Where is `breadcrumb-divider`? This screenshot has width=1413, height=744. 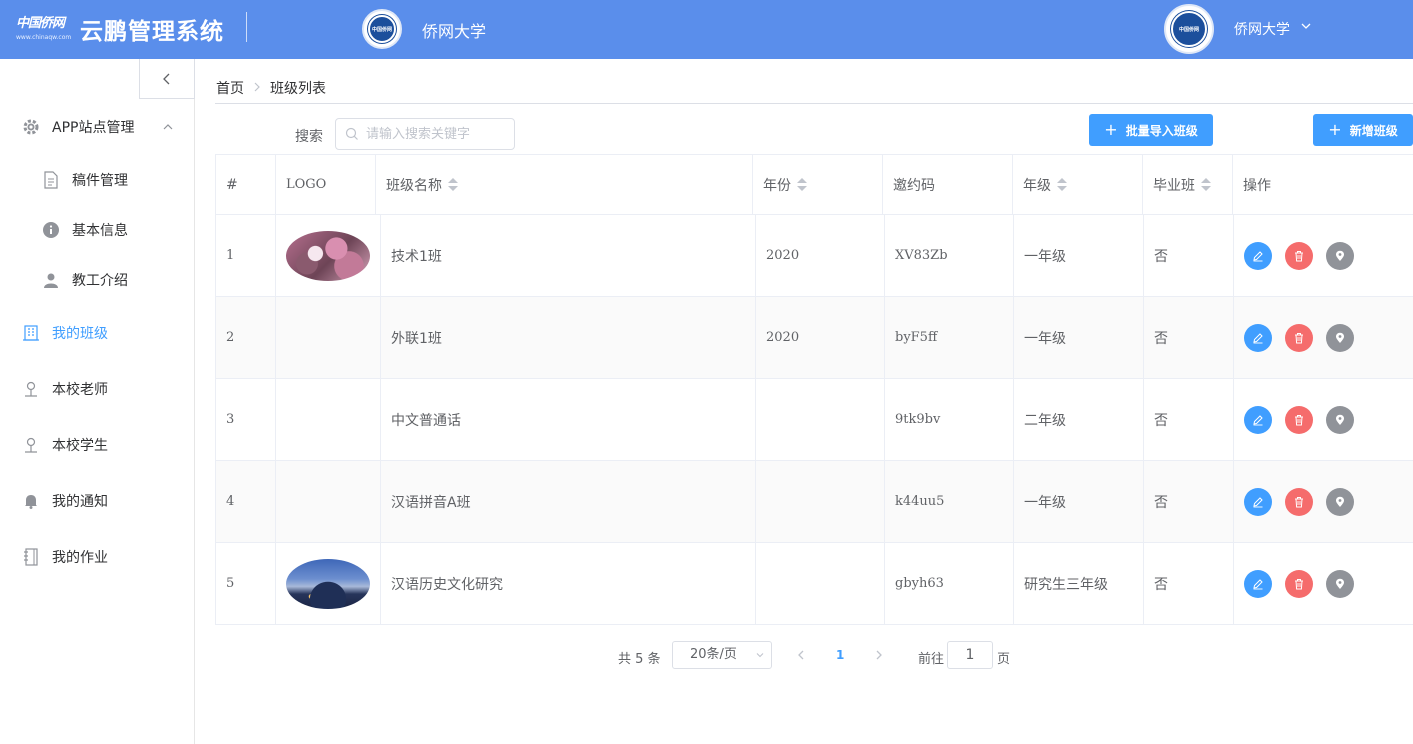
breadcrumb-divider is located at coordinates (814, 103).